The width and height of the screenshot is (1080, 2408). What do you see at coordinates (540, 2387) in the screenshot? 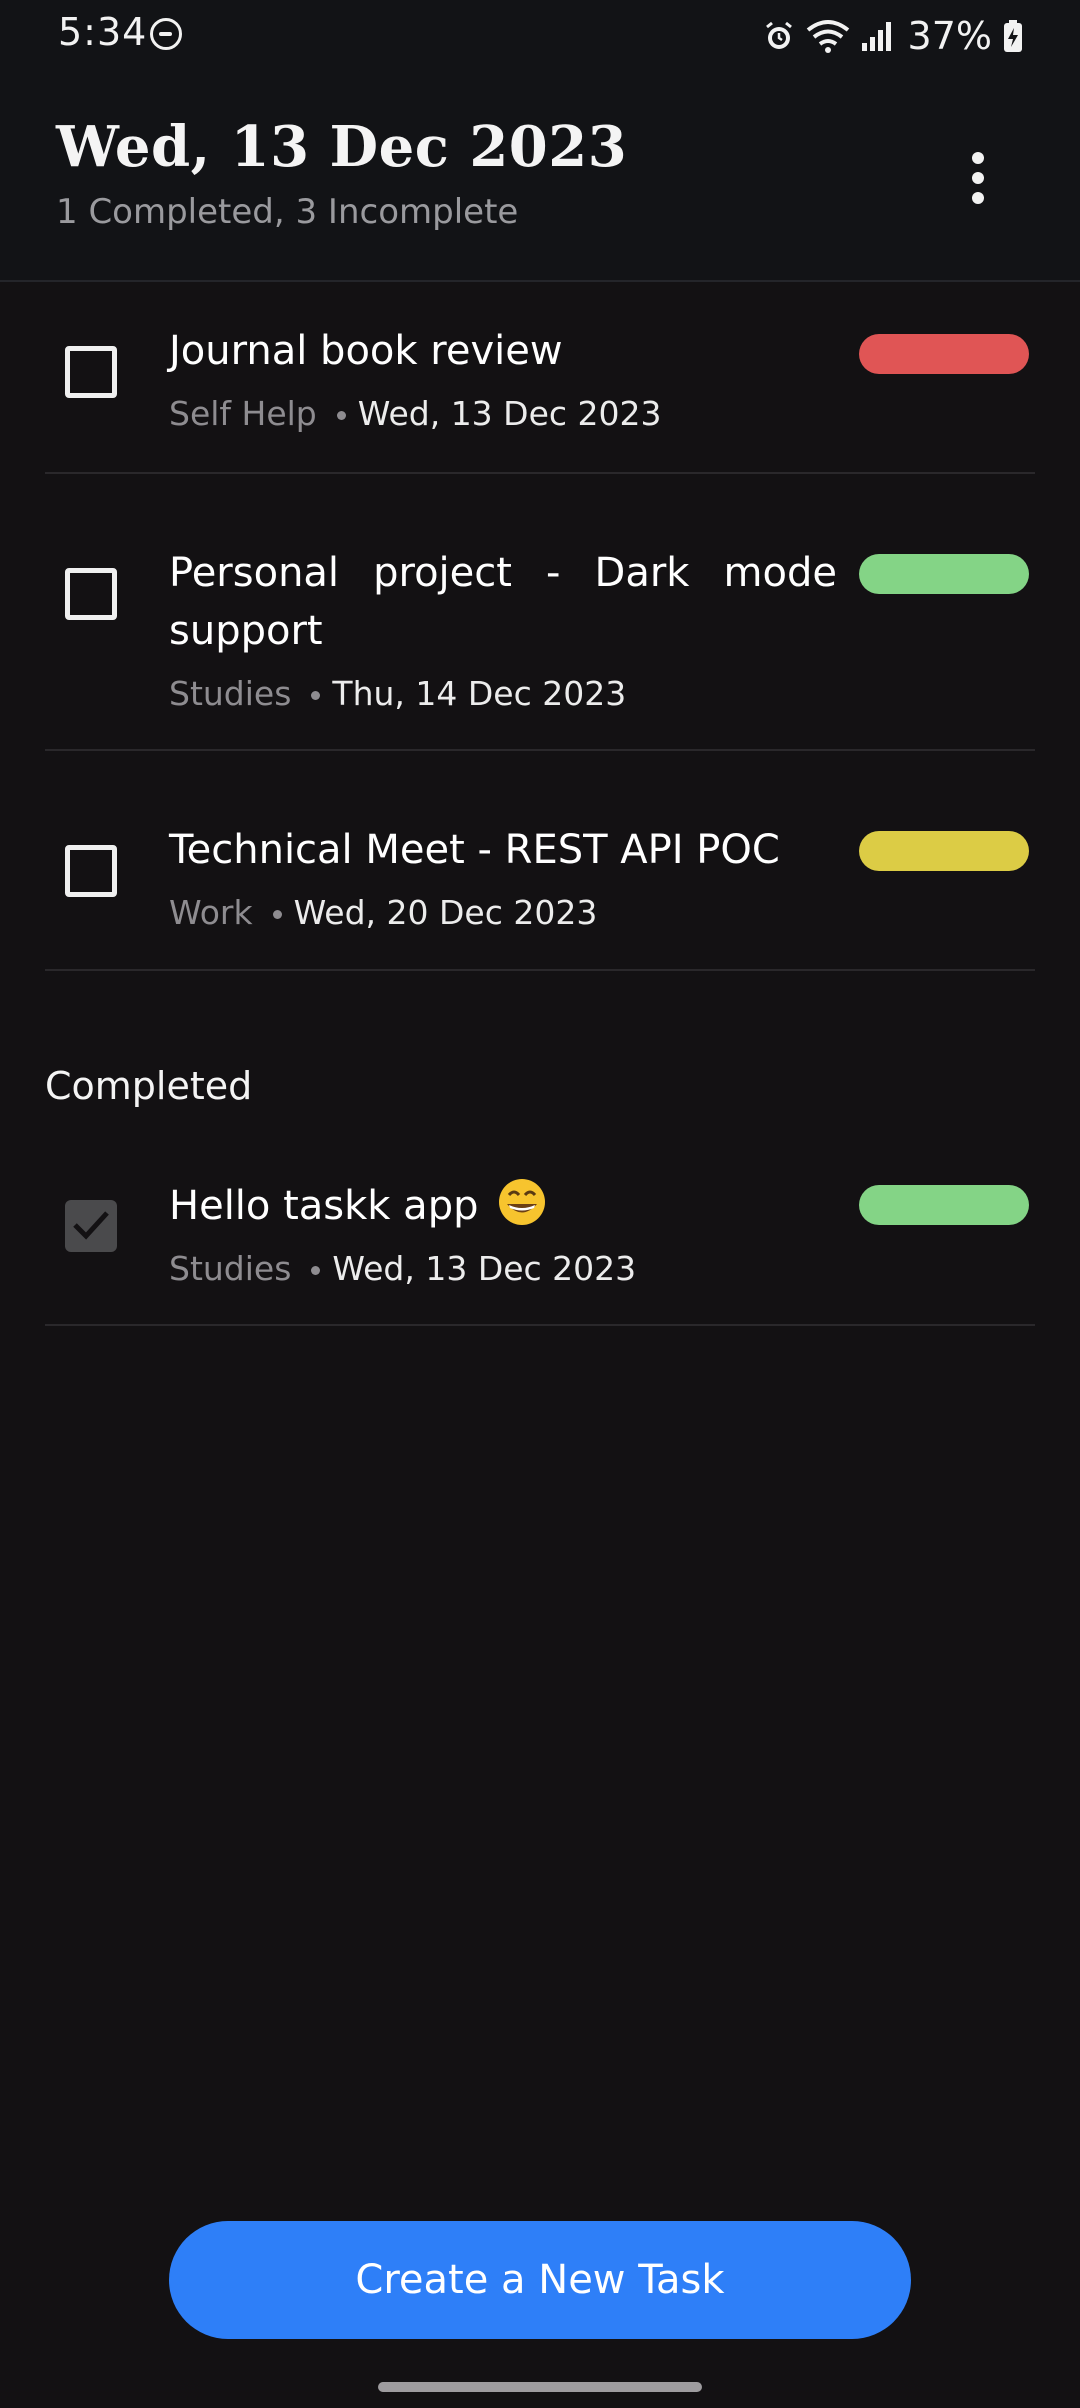
I see `home-indicator` at bounding box center [540, 2387].